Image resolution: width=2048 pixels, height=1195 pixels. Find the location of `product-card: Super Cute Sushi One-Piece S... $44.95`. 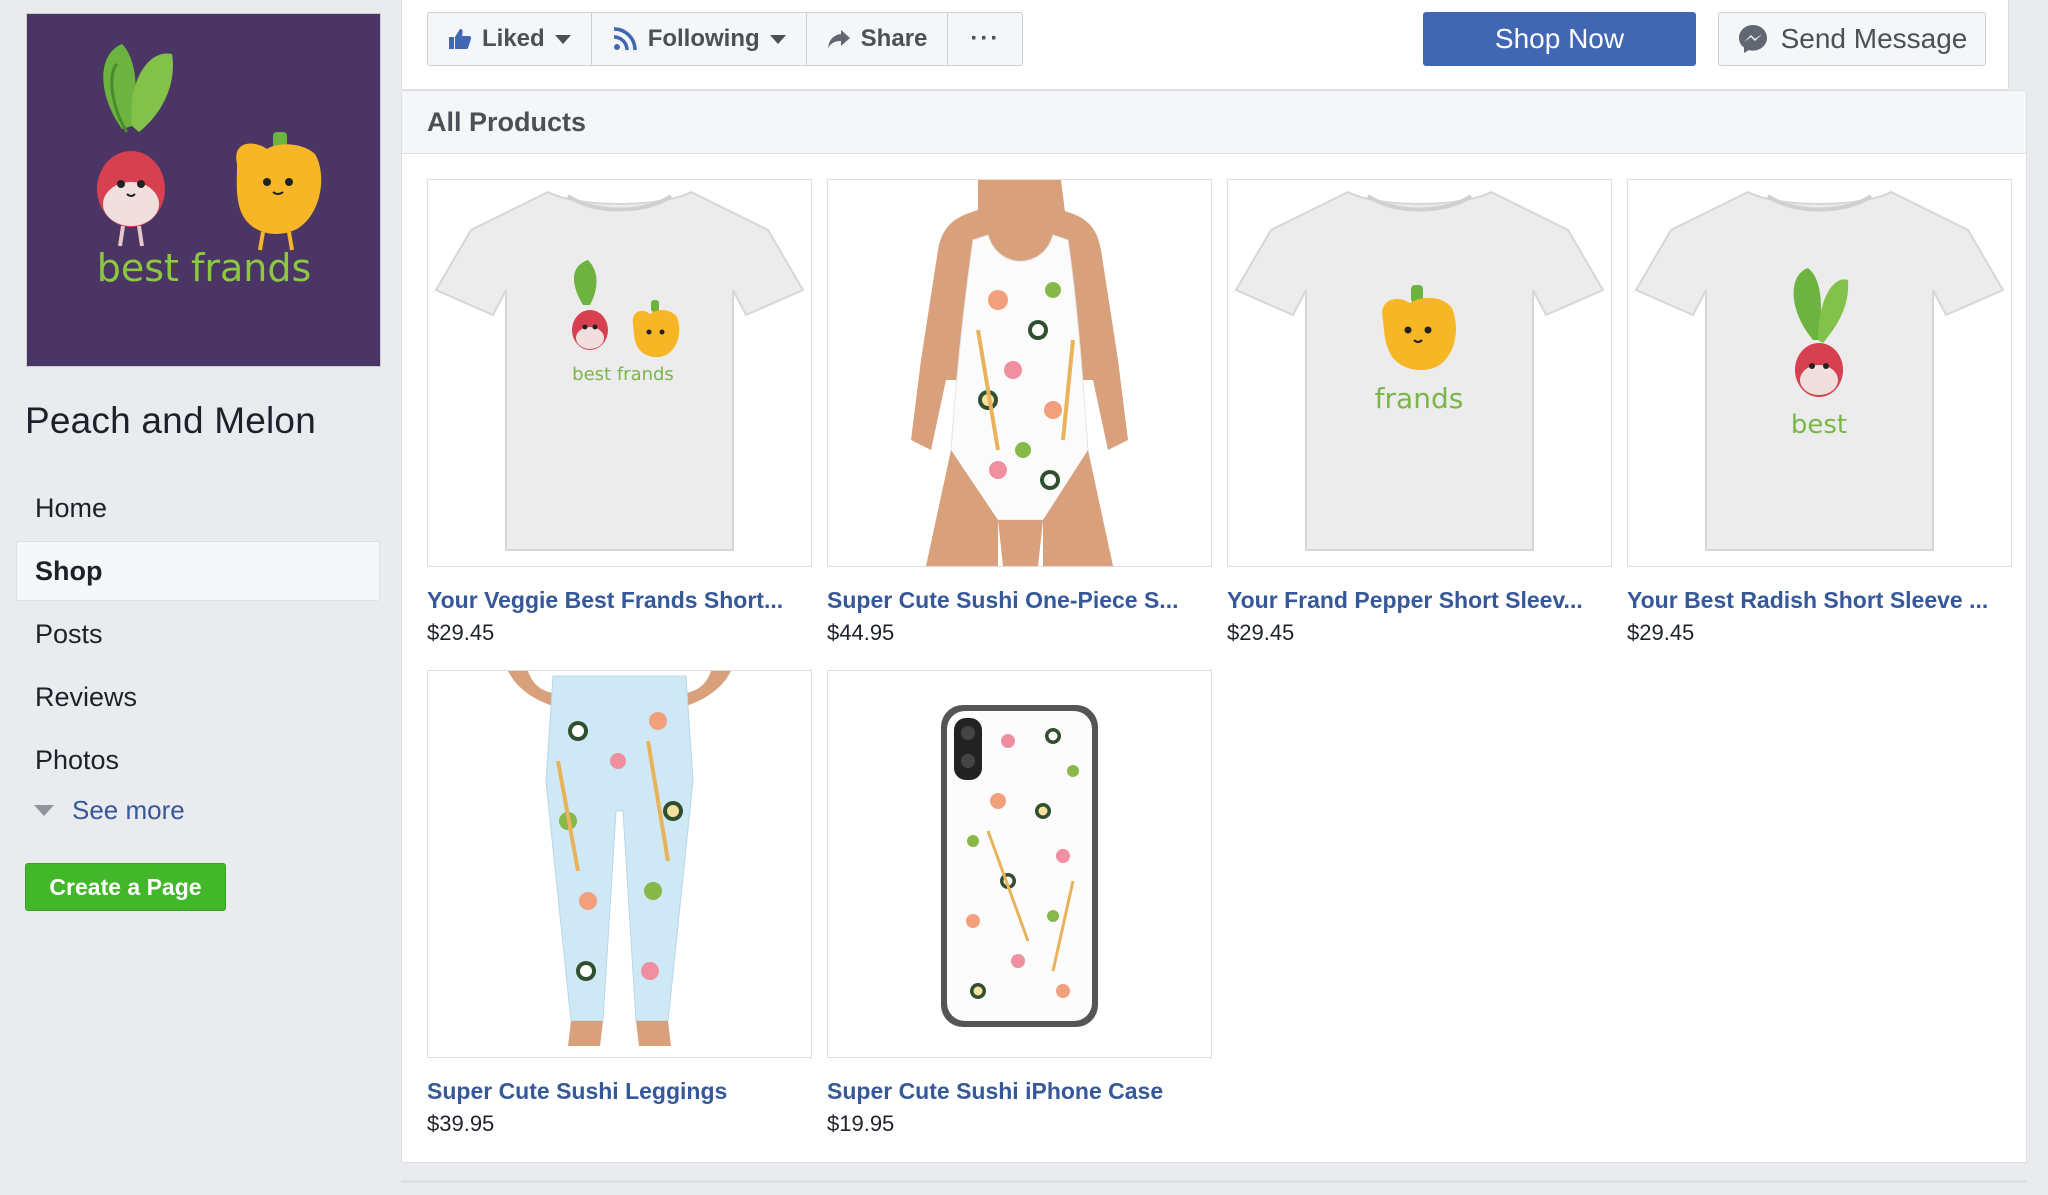

product-card: Super Cute Sushi One-Piece S... $44.95 is located at coordinates (1019, 412).